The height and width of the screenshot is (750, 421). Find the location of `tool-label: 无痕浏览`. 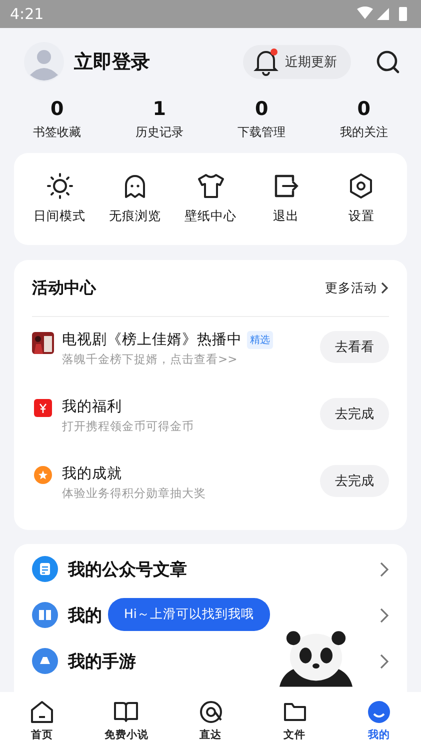

tool-label: 无痕浏览 is located at coordinates (135, 216).